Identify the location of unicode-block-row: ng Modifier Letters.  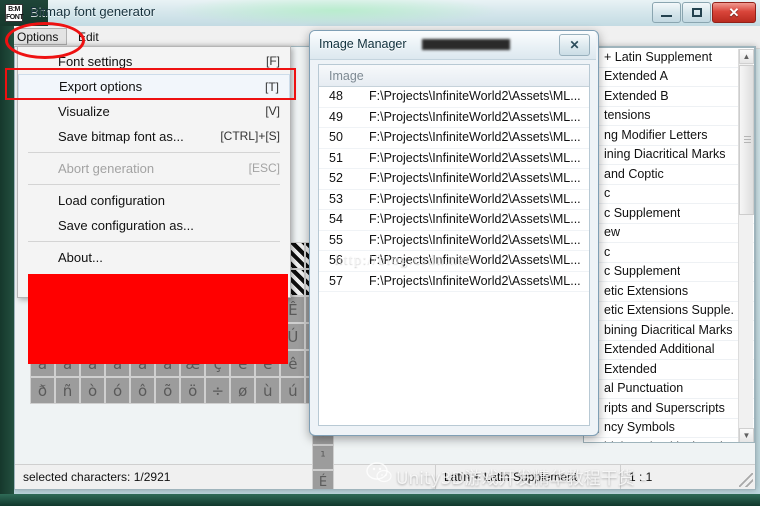
(669, 136).